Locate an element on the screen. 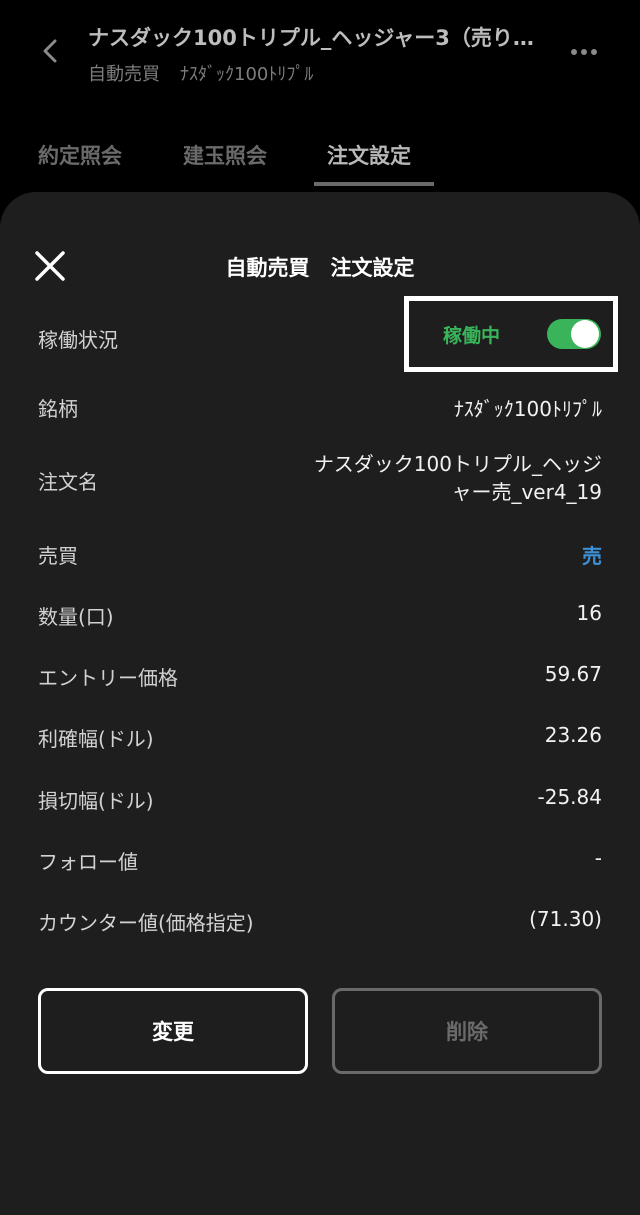 The image size is (640, 1215). page-subtitle: 自動売買 ﾅｽﾀﾞｯｸ100ﾄﾘﾌﾟﾙ is located at coordinates (200, 73).